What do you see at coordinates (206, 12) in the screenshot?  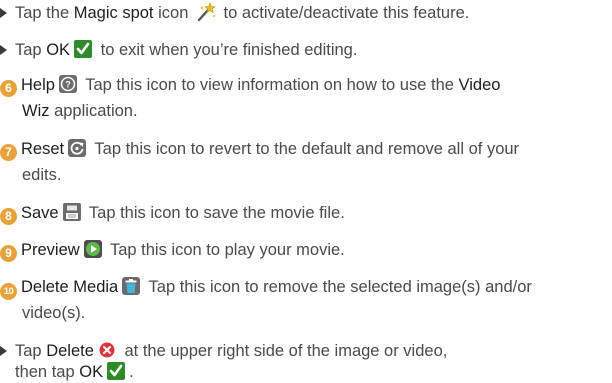 I see `magic-wand-icon` at bounding box center [206, 12].